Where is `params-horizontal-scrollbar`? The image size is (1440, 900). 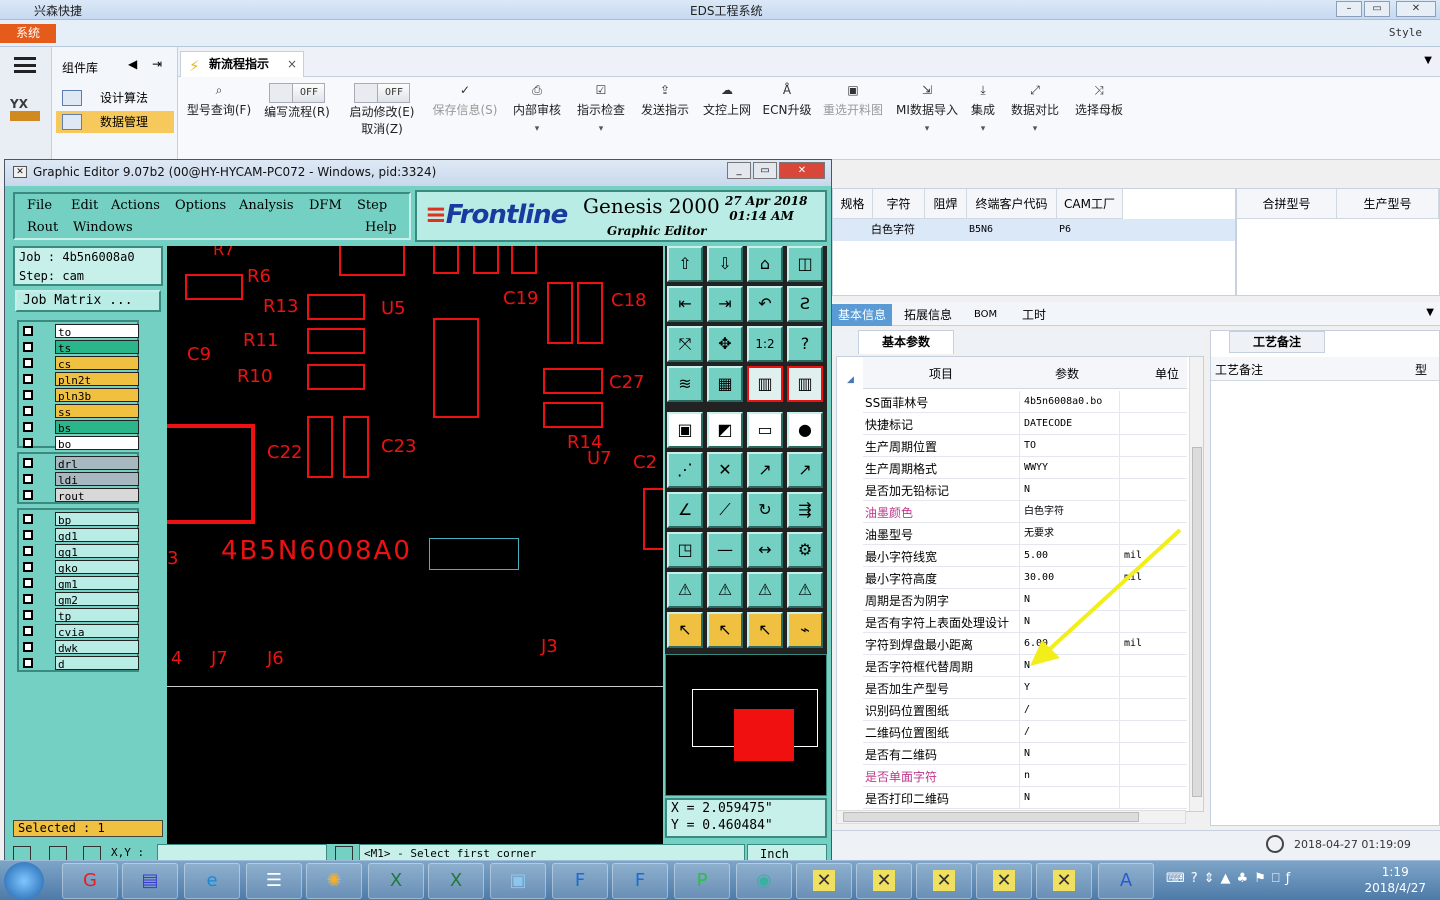 params-horizontal-scrollbar is located at coordinates (1011, 817).